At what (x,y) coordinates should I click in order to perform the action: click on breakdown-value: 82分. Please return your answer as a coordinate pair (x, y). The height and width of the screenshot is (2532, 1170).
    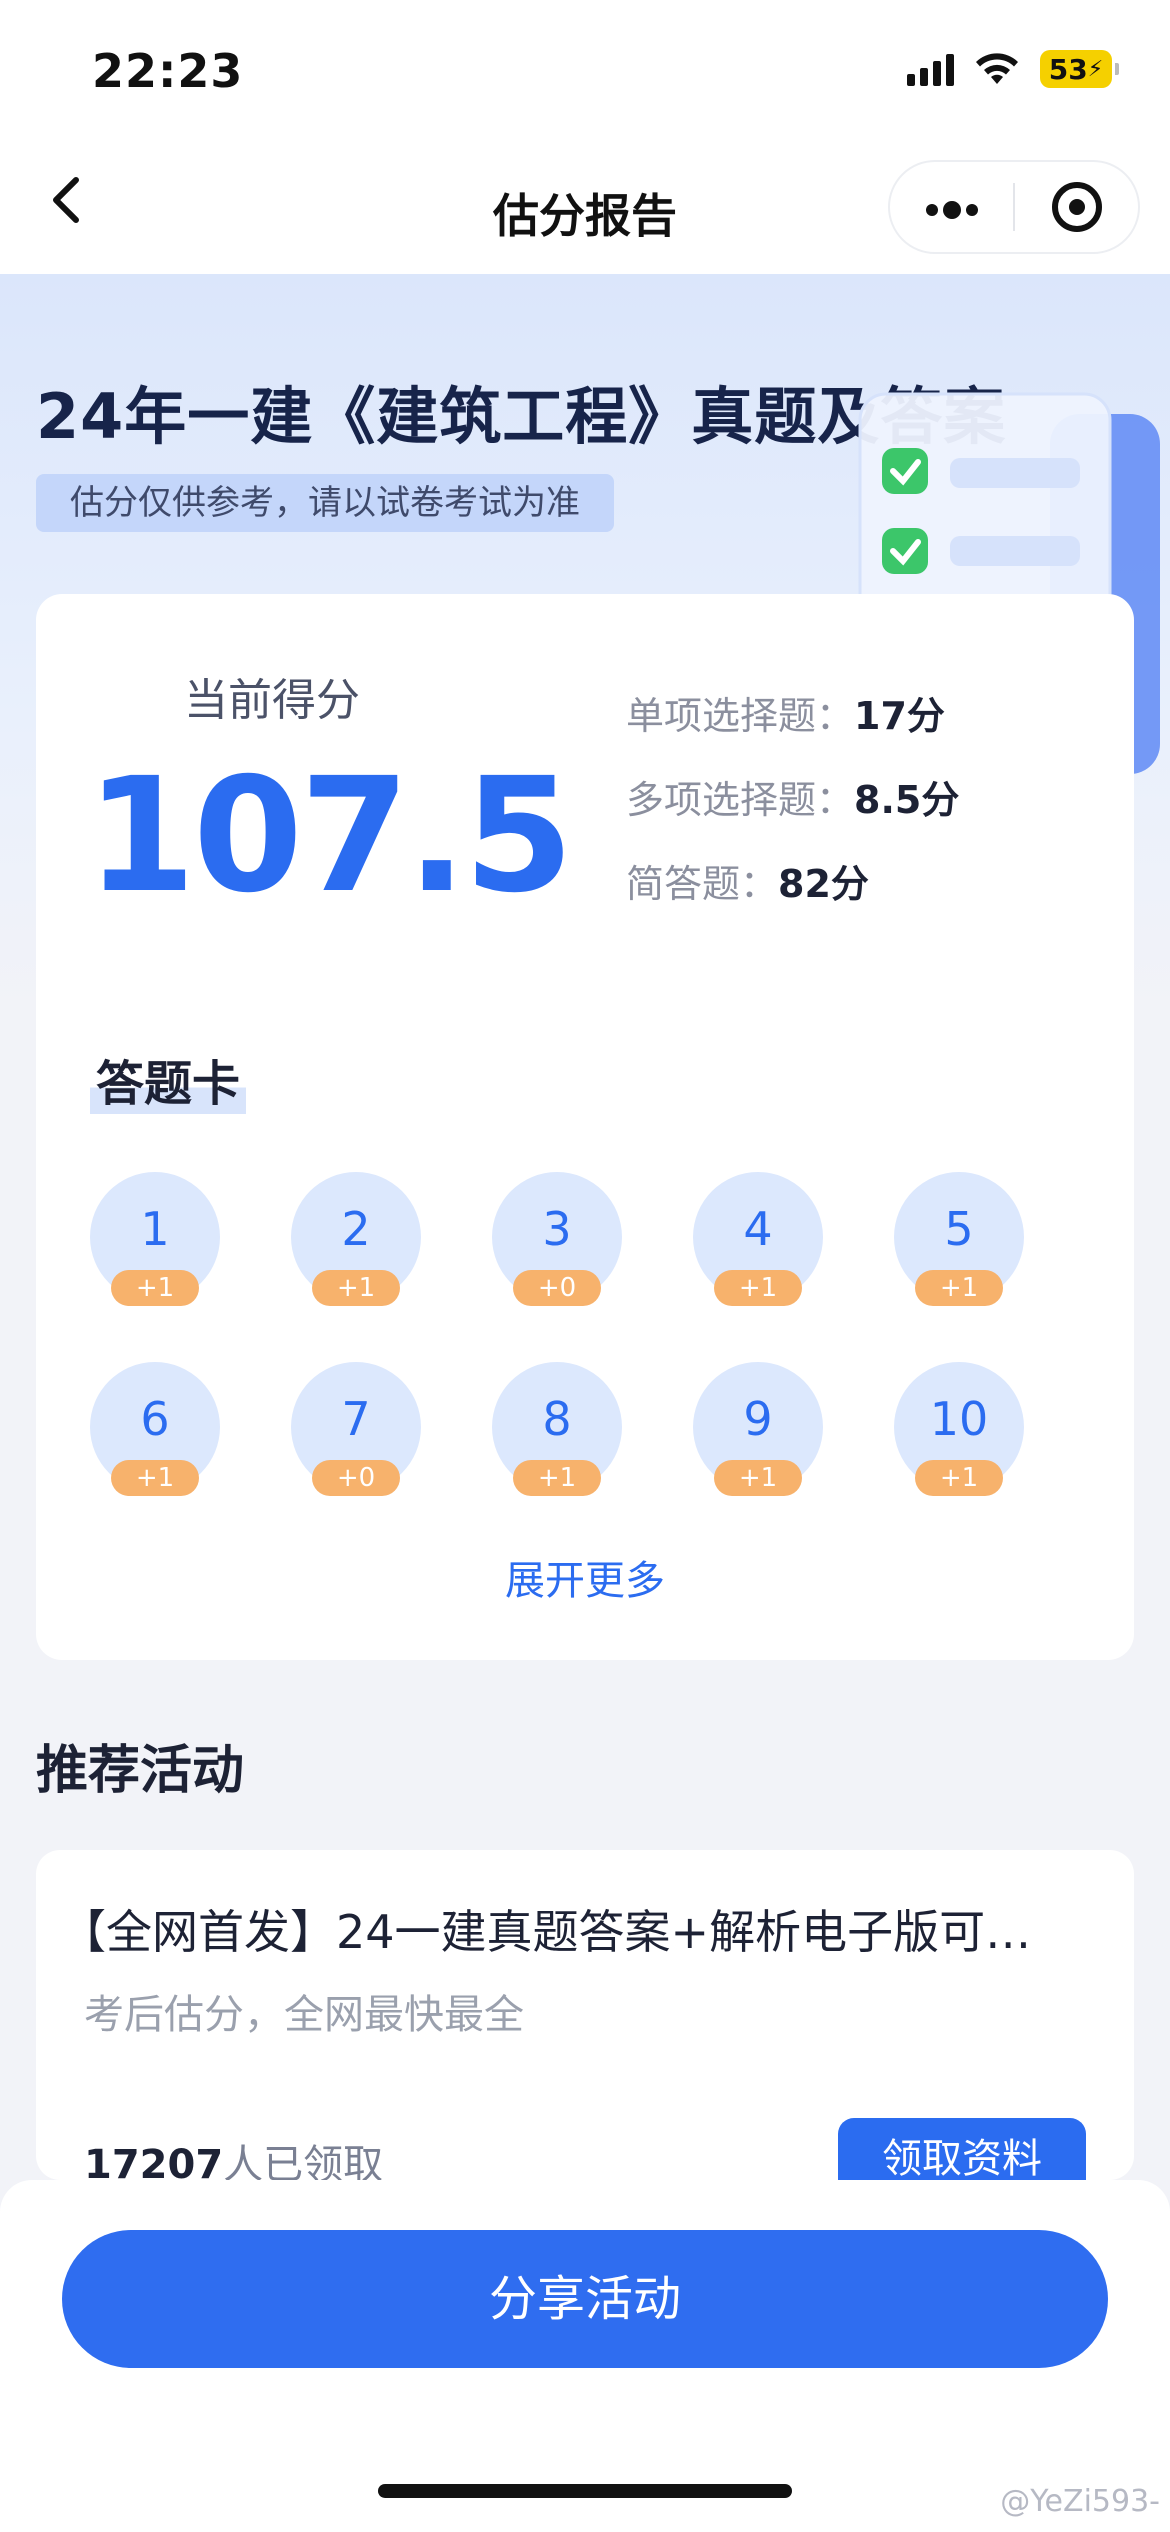
    Looking at the image, I should click on (823, 884).